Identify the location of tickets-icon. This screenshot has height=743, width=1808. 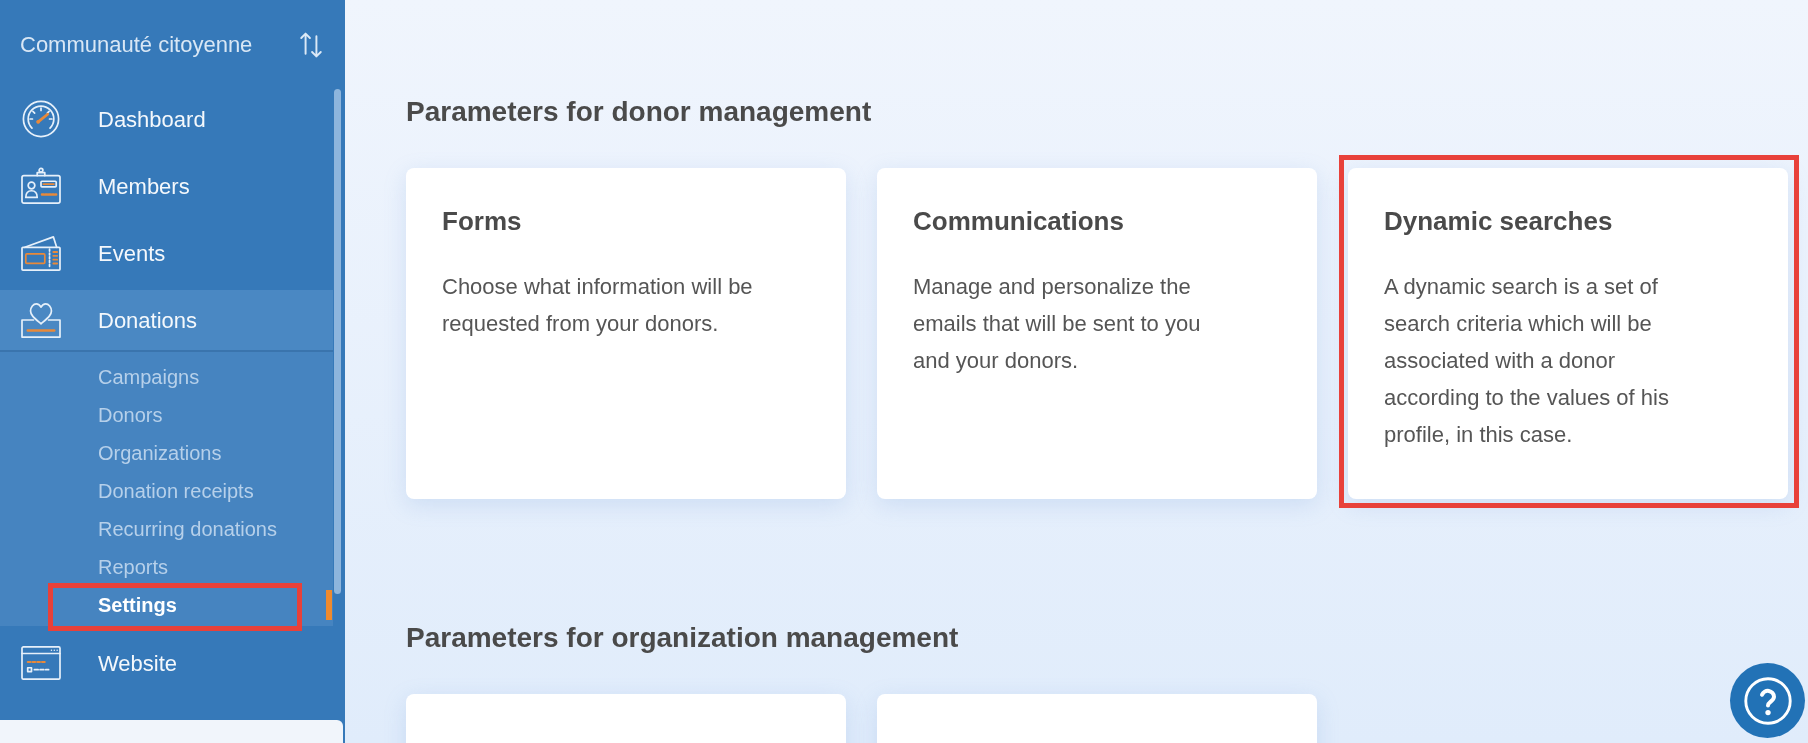
(41, 253).